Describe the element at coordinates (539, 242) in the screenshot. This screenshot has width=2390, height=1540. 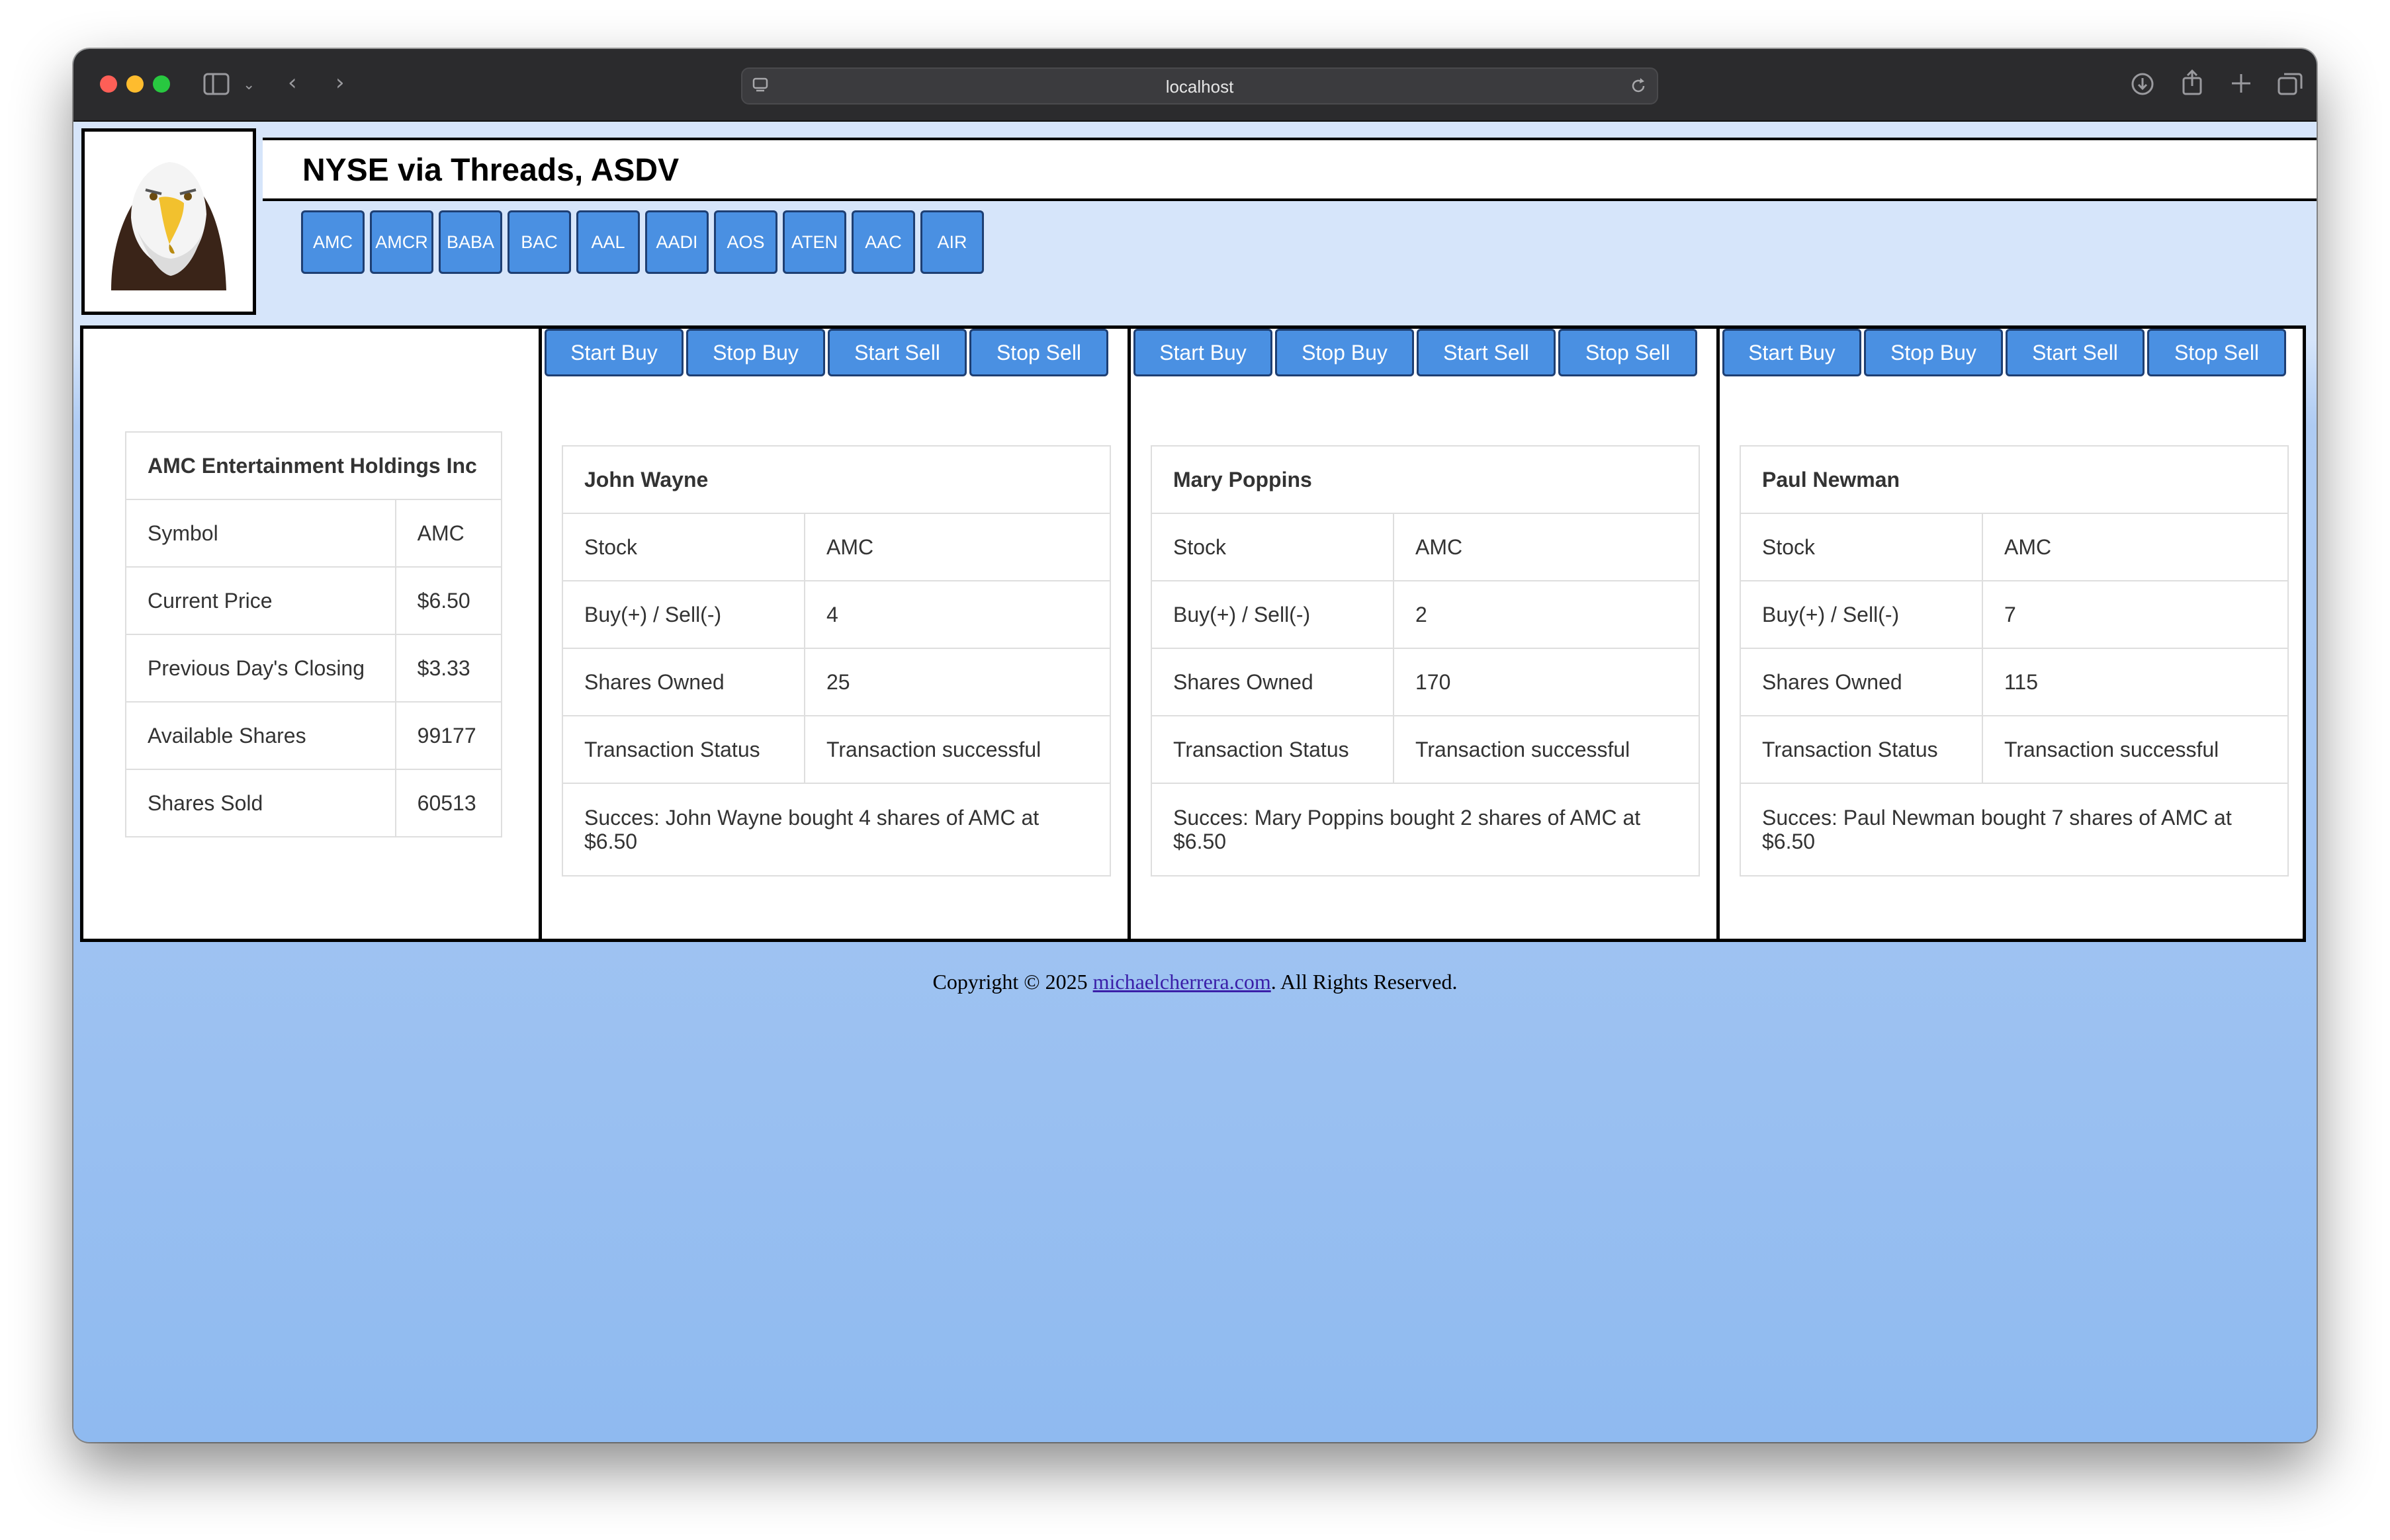
I see `stock-button-bac: BAC` at that location.